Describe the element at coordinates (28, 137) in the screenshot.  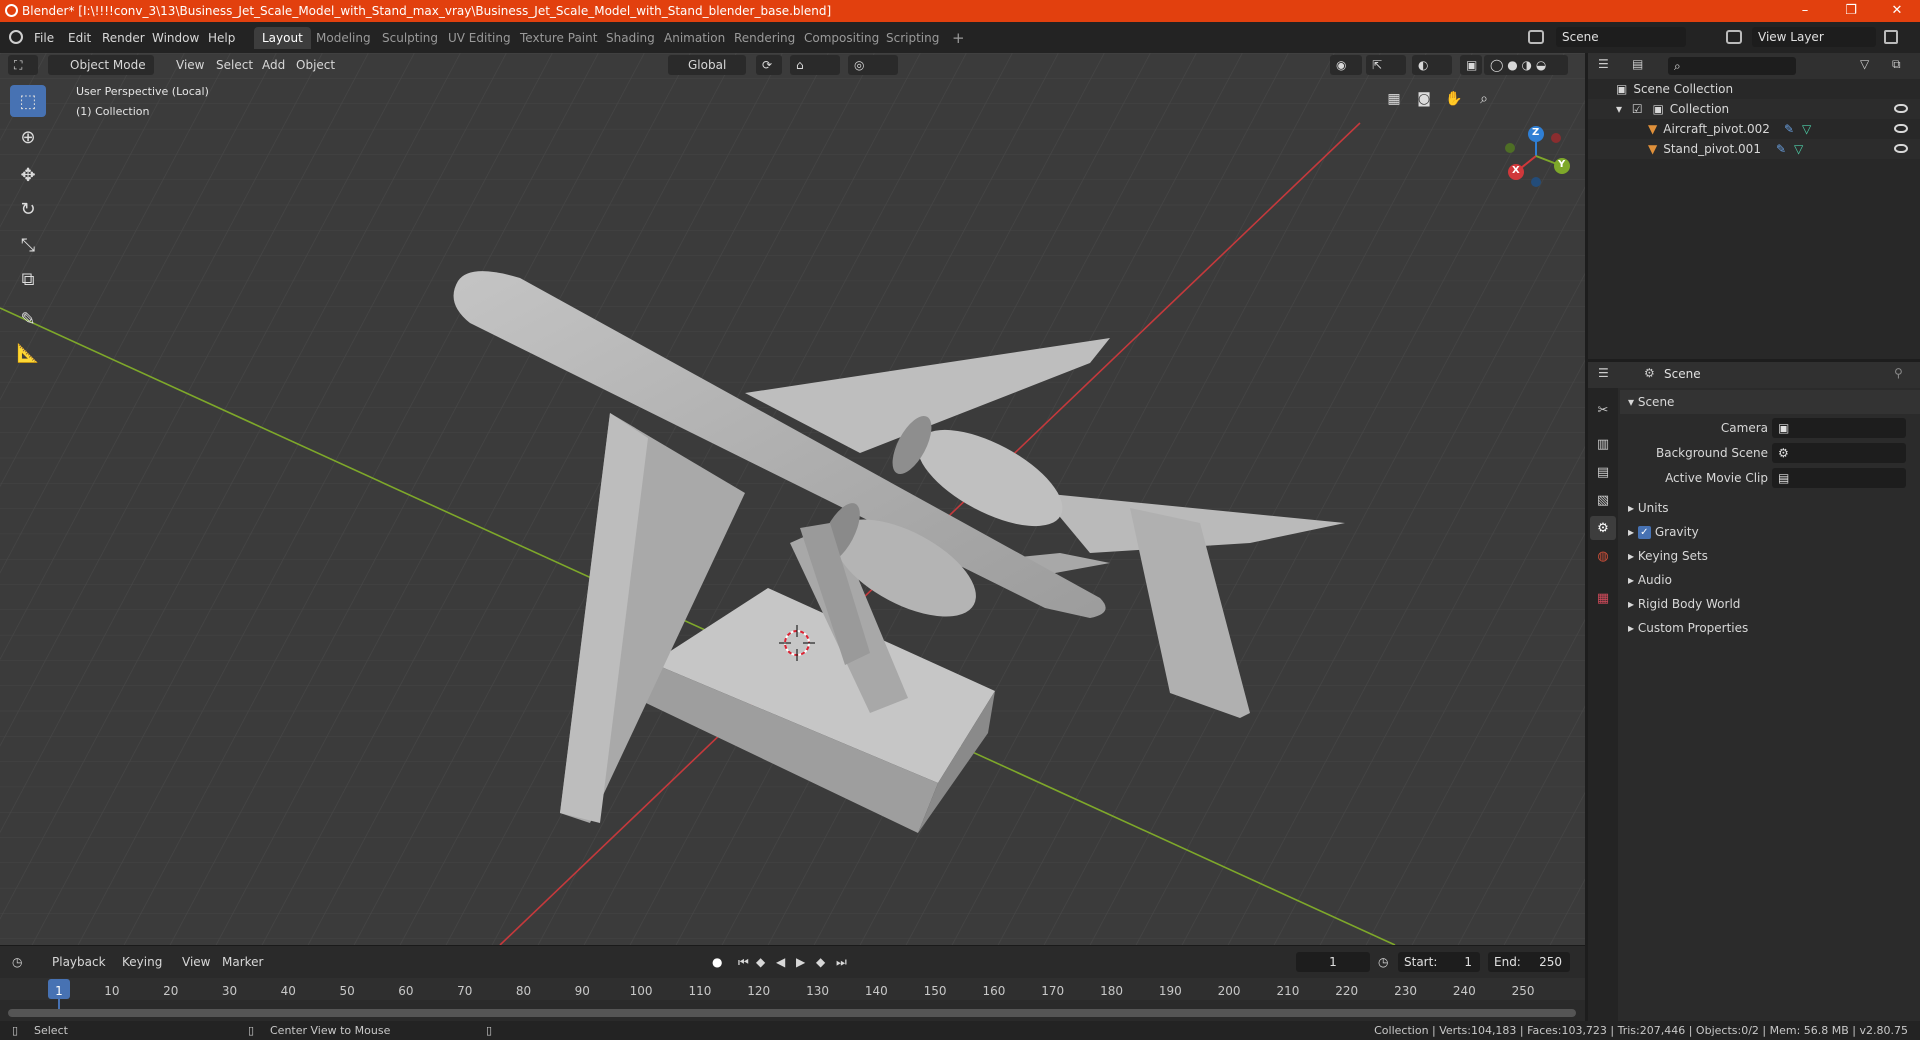
I see `cursor-tool-icon: ⊕` at that location.